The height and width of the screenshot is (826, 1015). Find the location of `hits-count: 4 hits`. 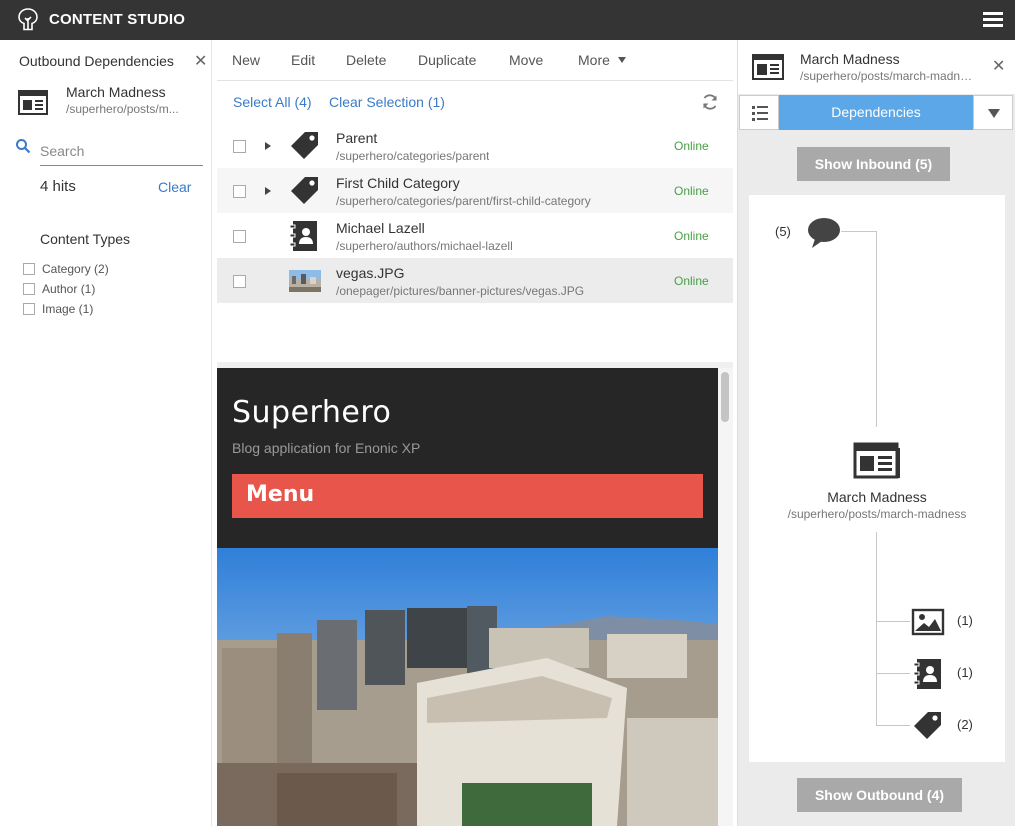

hits-count: 4 hits is located at coordinates (58, 186).